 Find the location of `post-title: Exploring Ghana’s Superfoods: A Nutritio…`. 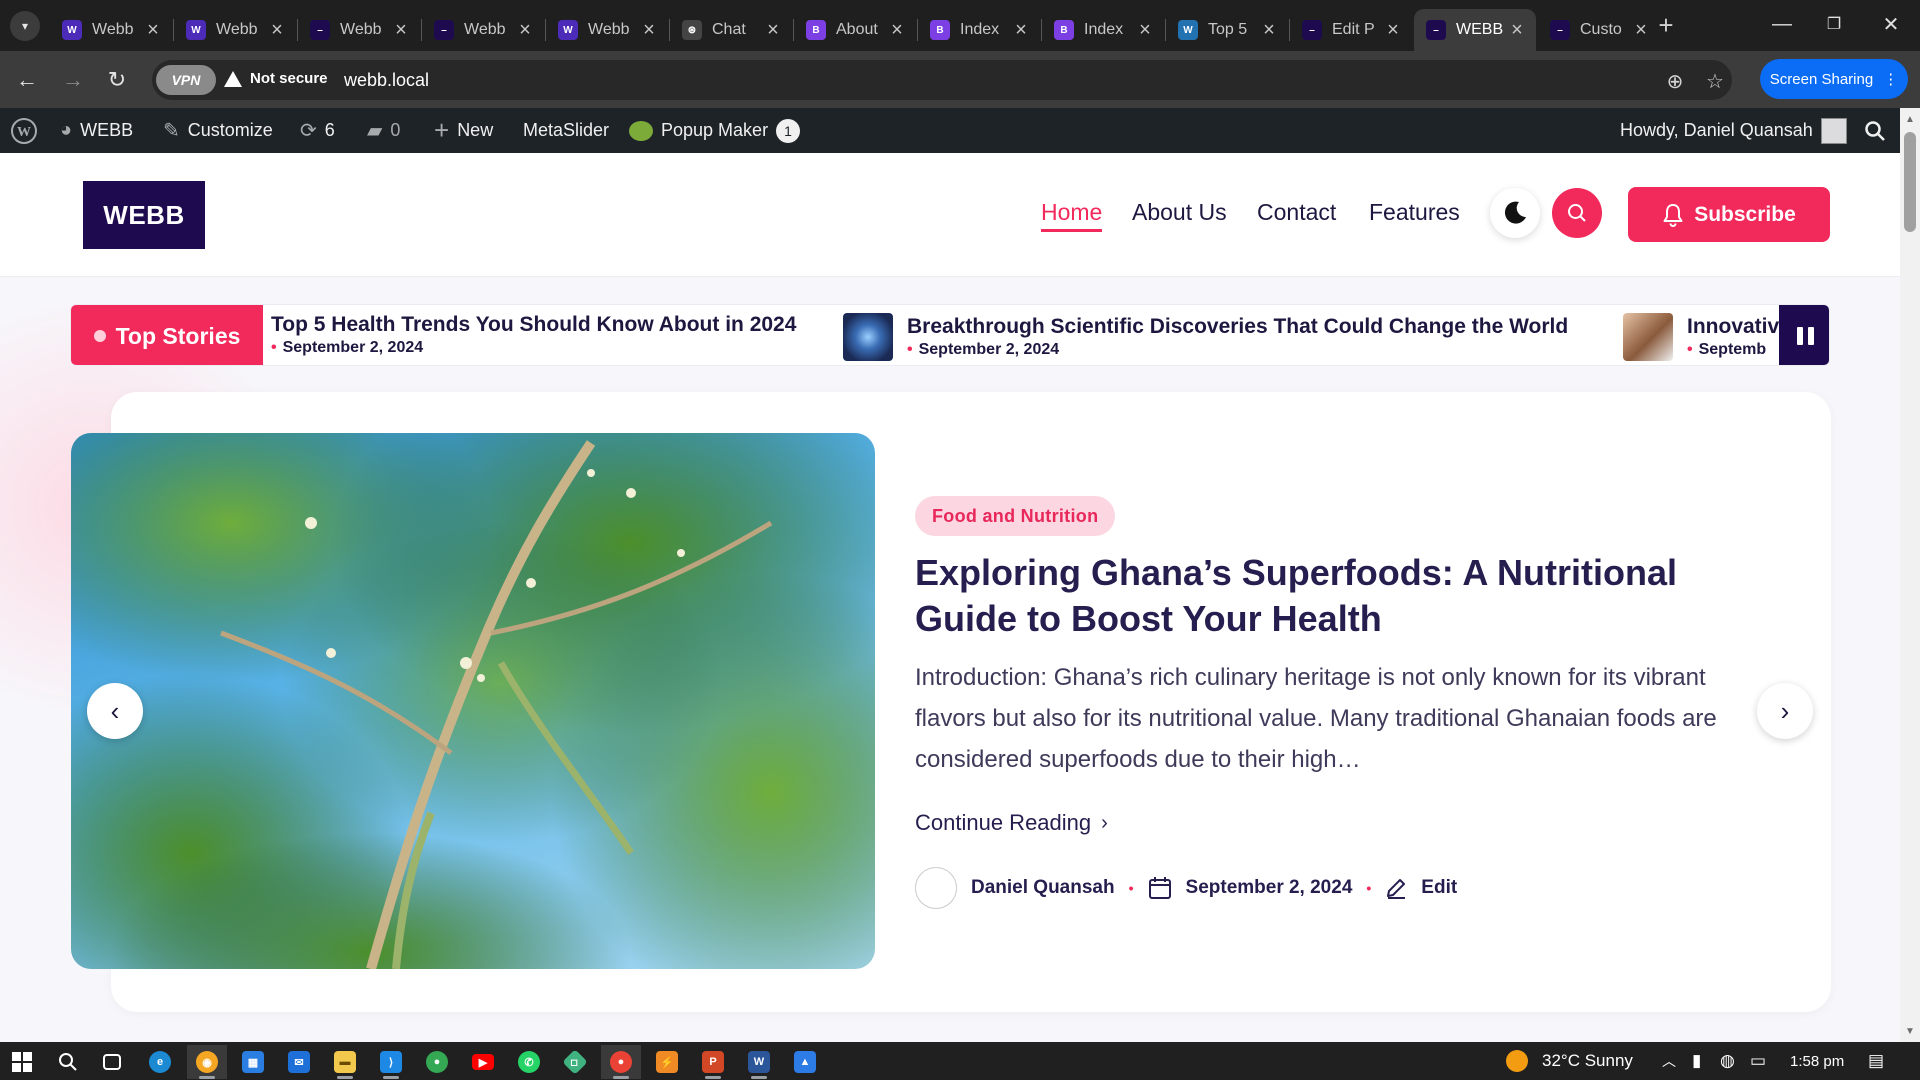

post-title: Exploring Ghana’s Superfoods: A Nutritio… is located at coordinates (1350, 596).